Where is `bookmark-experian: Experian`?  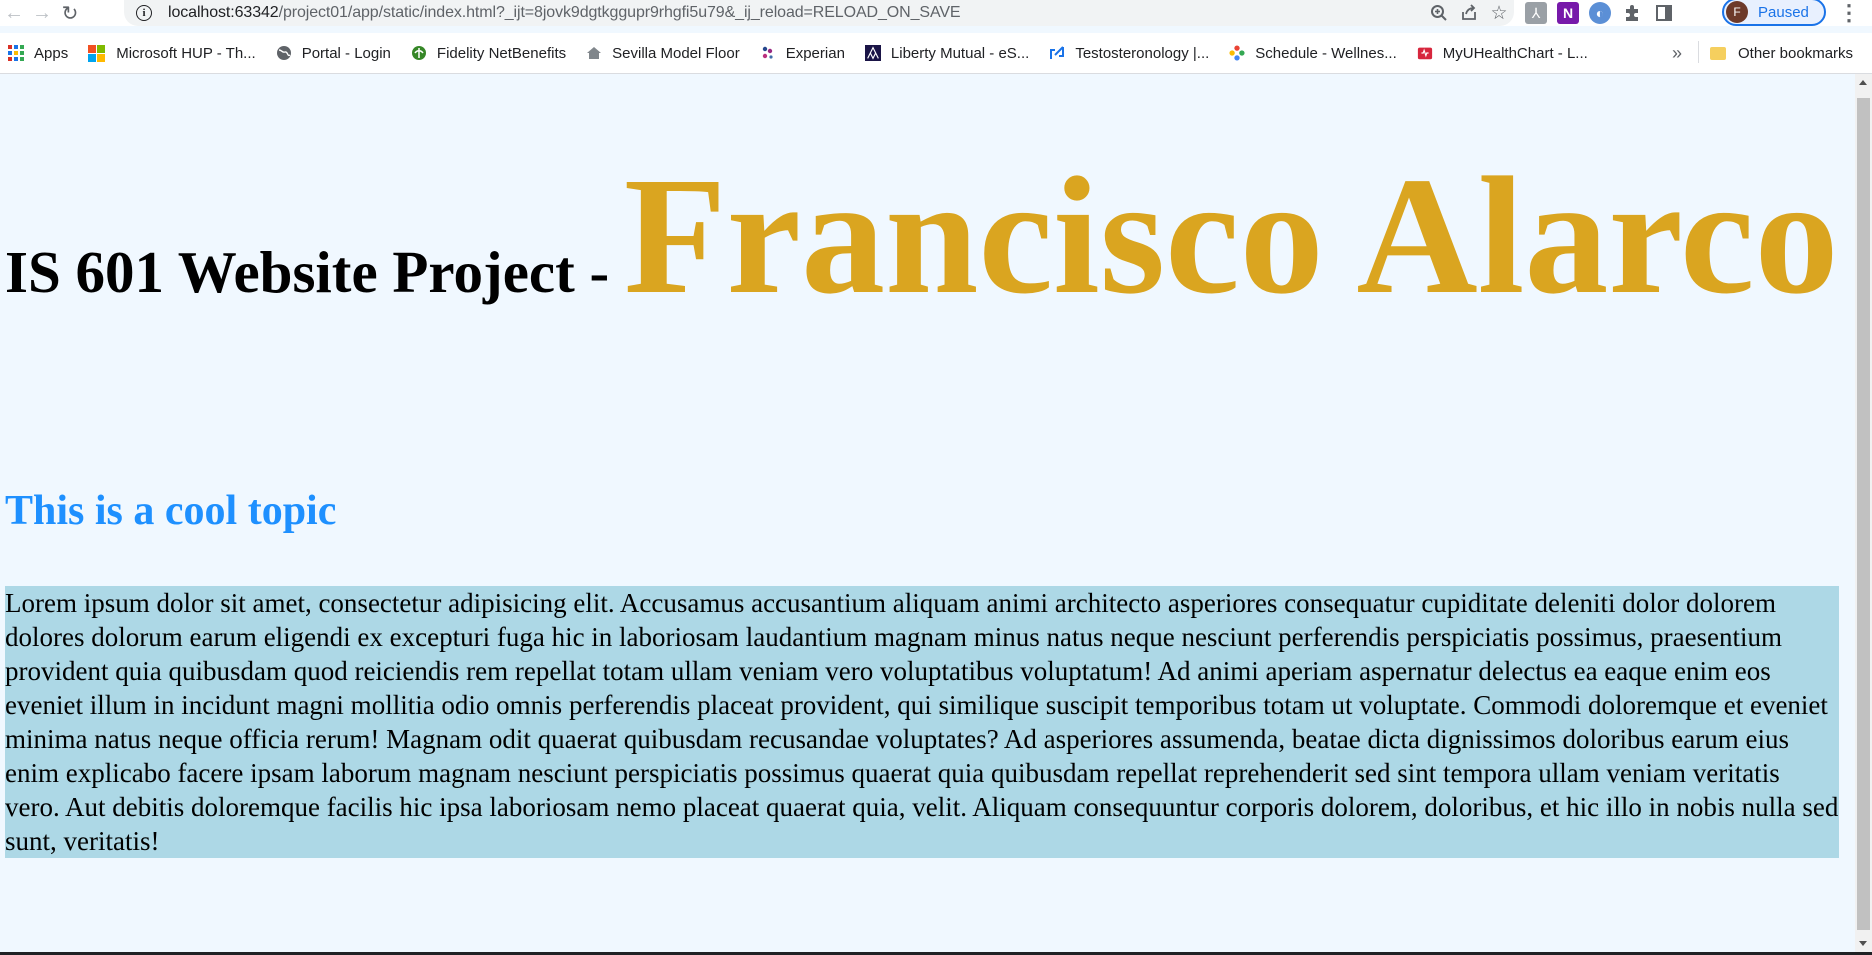 bookmark-experian: Experian is located at coordinates (802, 53).